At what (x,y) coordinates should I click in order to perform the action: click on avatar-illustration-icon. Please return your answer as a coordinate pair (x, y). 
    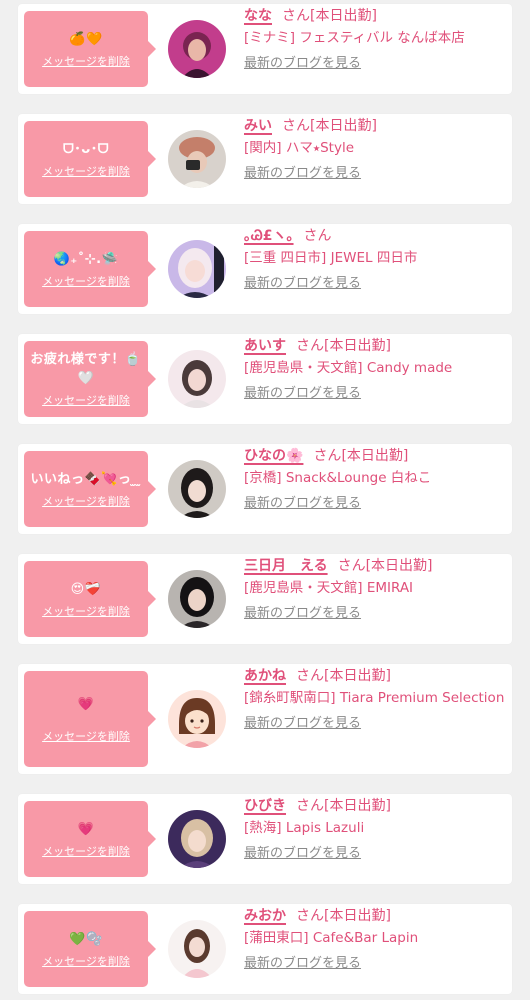
    Looking at the image, I should click on (197, 719).